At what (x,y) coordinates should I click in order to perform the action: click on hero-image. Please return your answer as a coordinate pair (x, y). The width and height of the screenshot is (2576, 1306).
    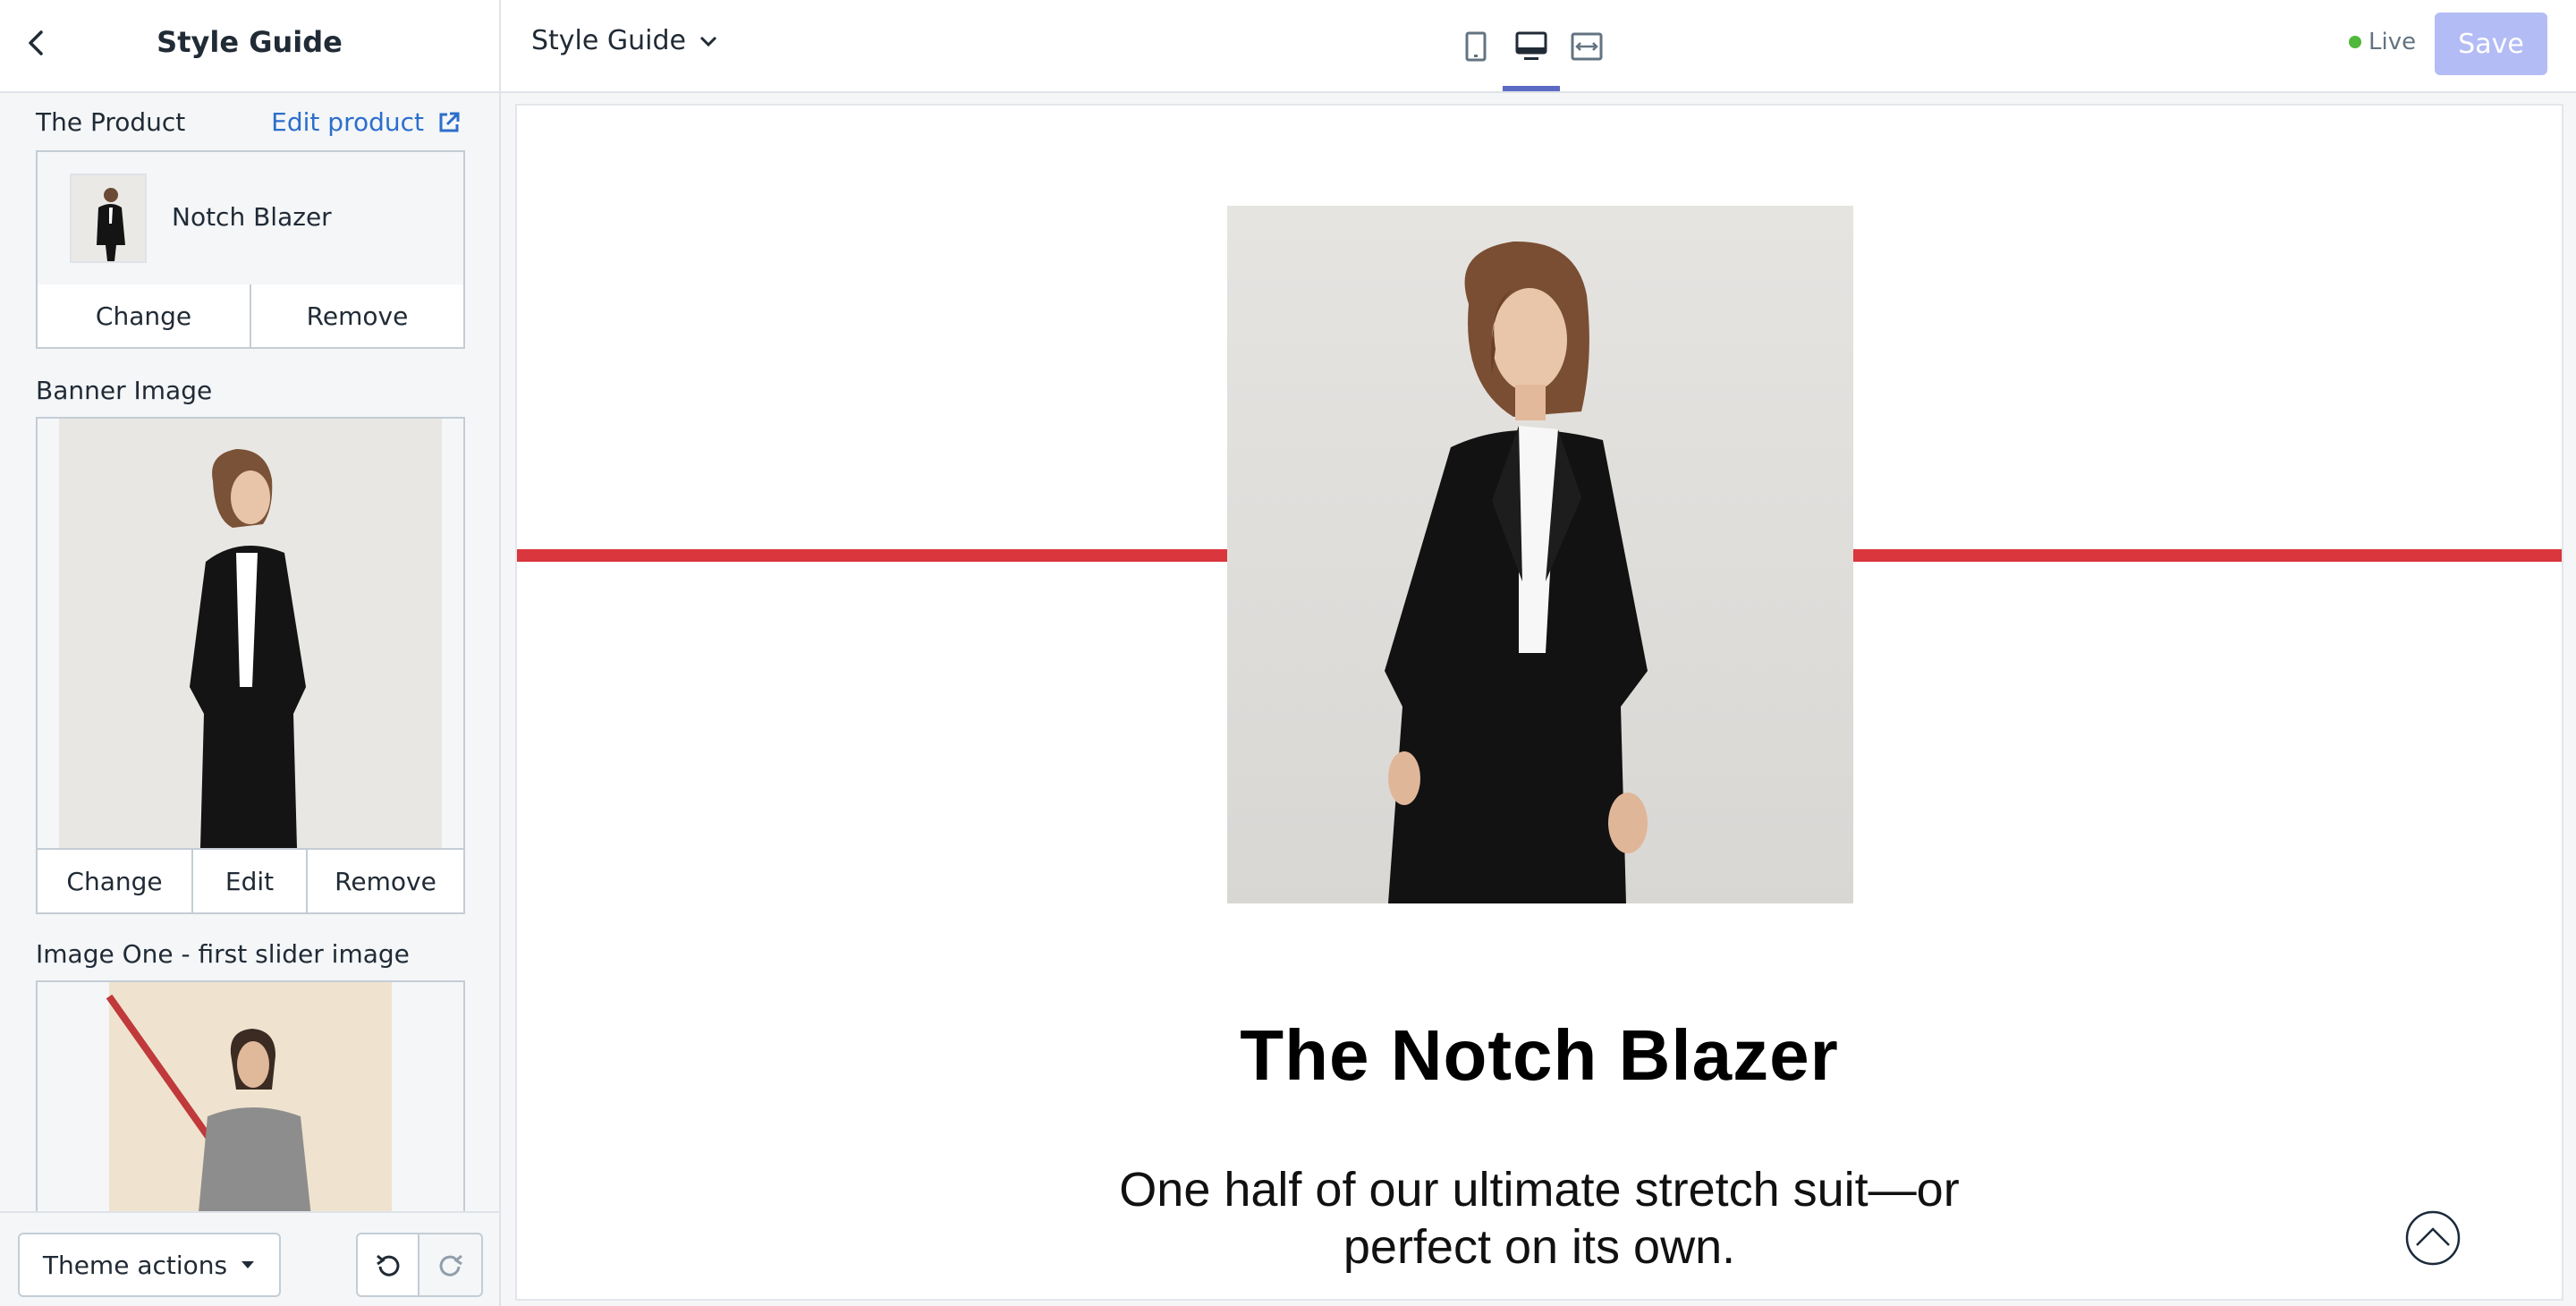
    Looking at the image, I should click on (1540, 555).